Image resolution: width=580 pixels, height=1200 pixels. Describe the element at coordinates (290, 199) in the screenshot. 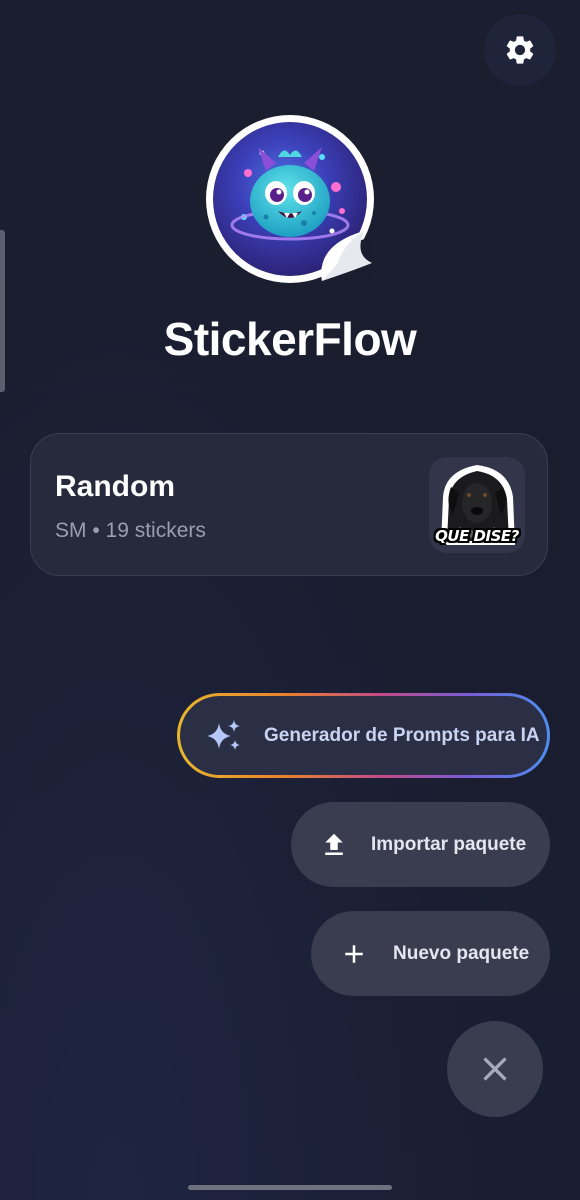

I see `app-logo` at that location.